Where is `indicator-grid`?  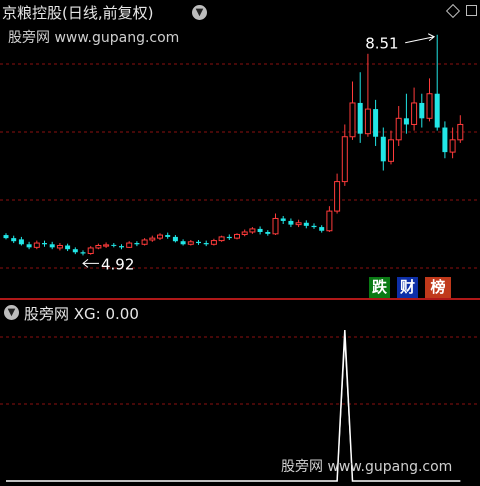
indicator-grid is located at coordinates (240, 370).